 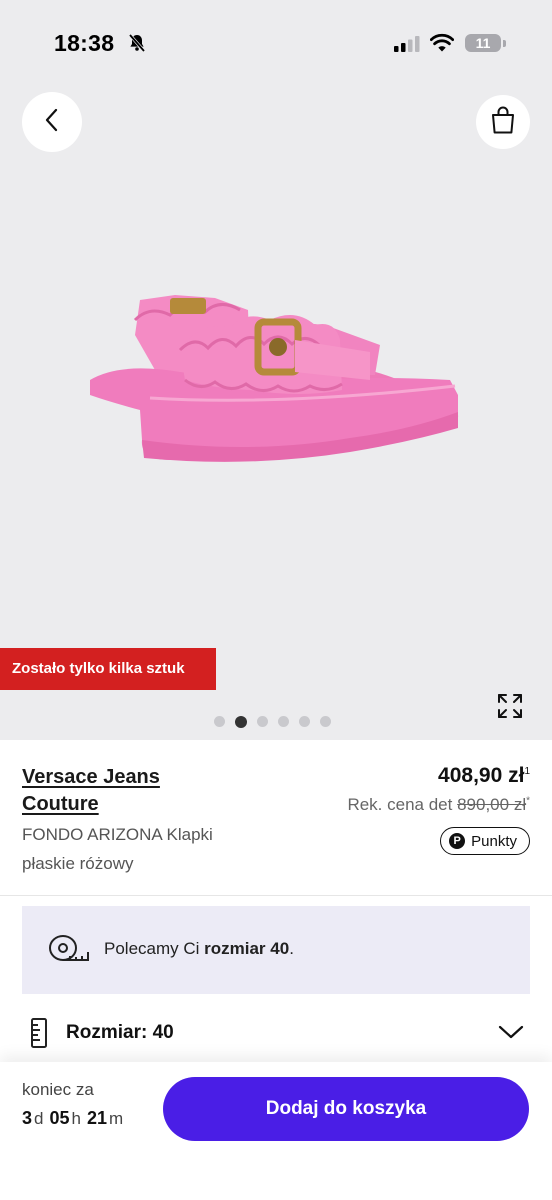 I want to click on hours-unit: h, so click(x=76, y=1118).